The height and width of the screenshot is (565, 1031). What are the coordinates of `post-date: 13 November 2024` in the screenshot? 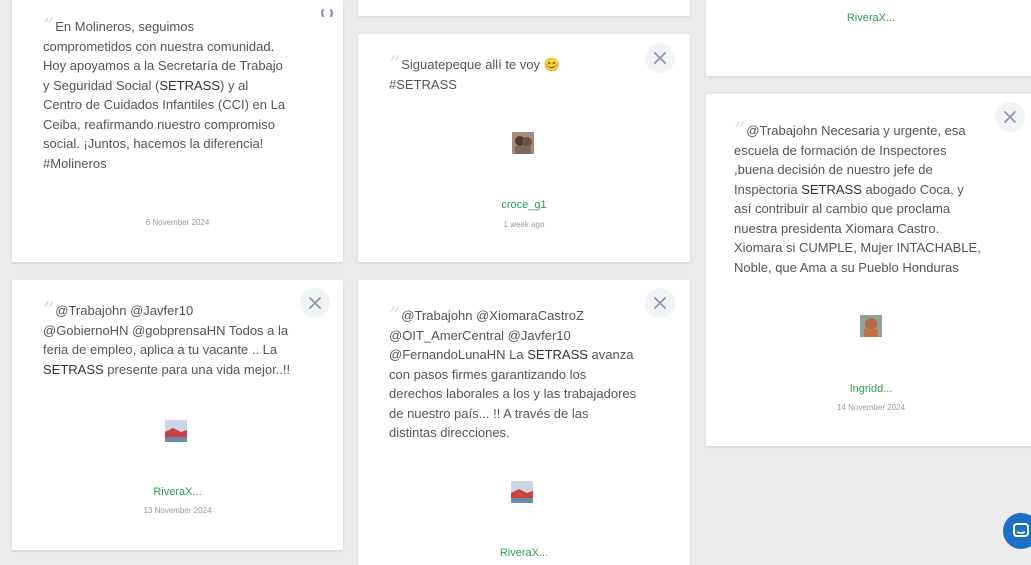 It's located at (177, 510).